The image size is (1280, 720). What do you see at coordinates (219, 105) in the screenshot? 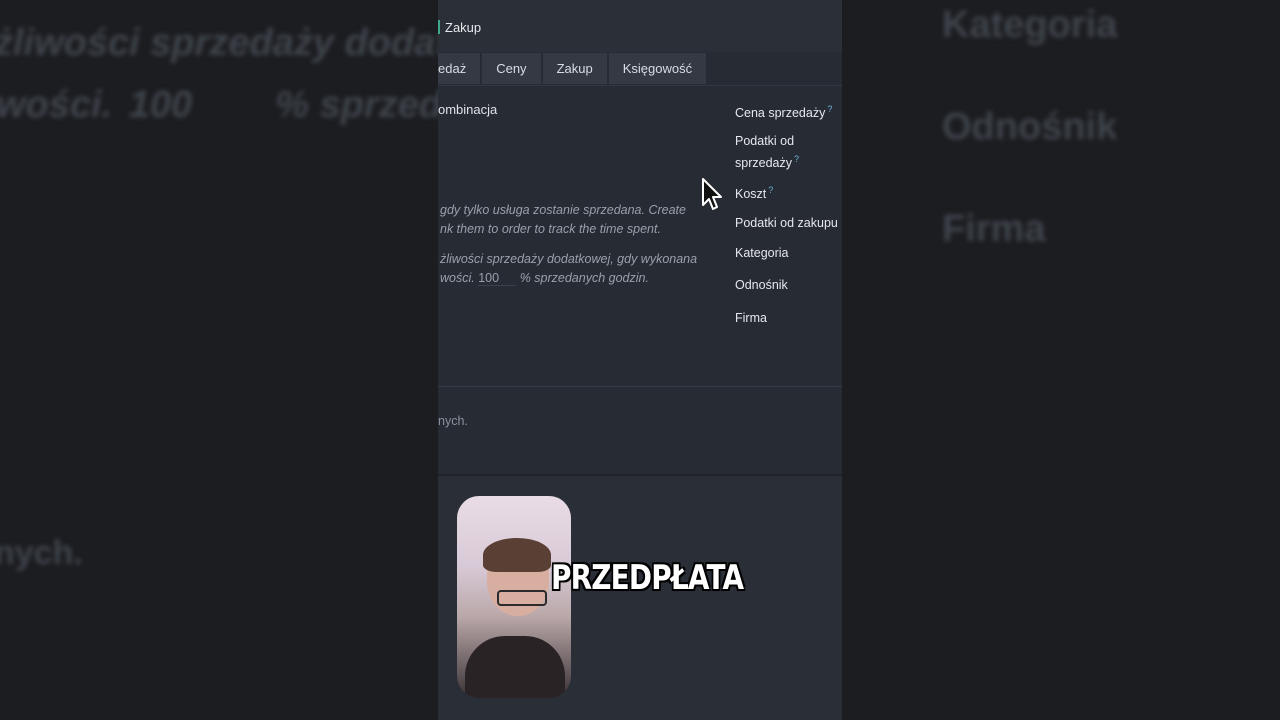
I see `blurred-text: wości. 100 % sprzeda` at bounding box center [219, 105].